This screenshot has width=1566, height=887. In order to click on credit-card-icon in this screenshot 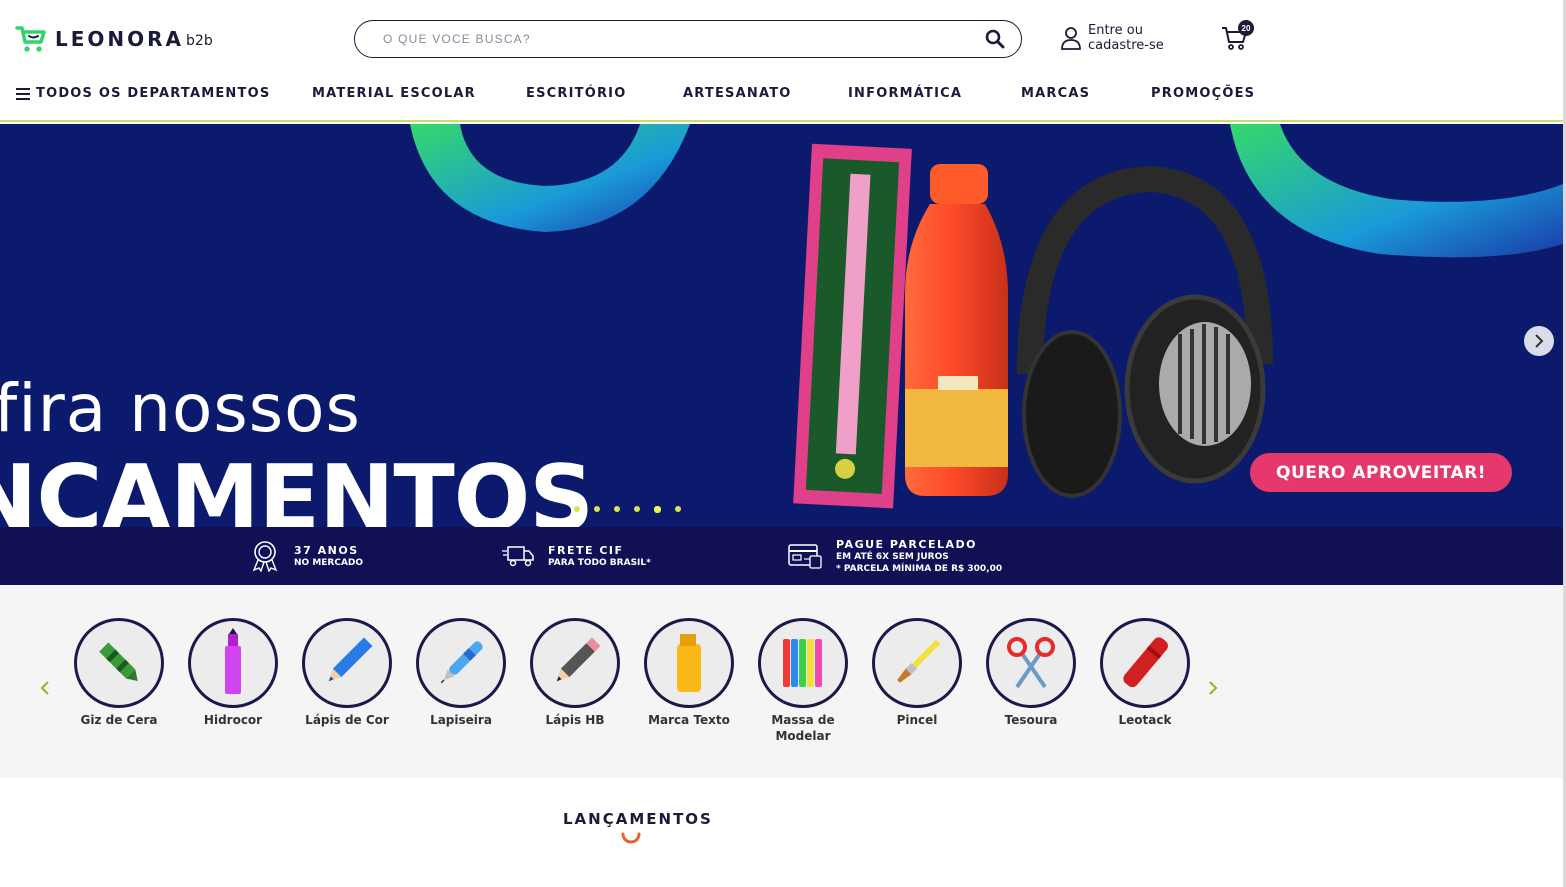, I will do `click(805, 556)`.